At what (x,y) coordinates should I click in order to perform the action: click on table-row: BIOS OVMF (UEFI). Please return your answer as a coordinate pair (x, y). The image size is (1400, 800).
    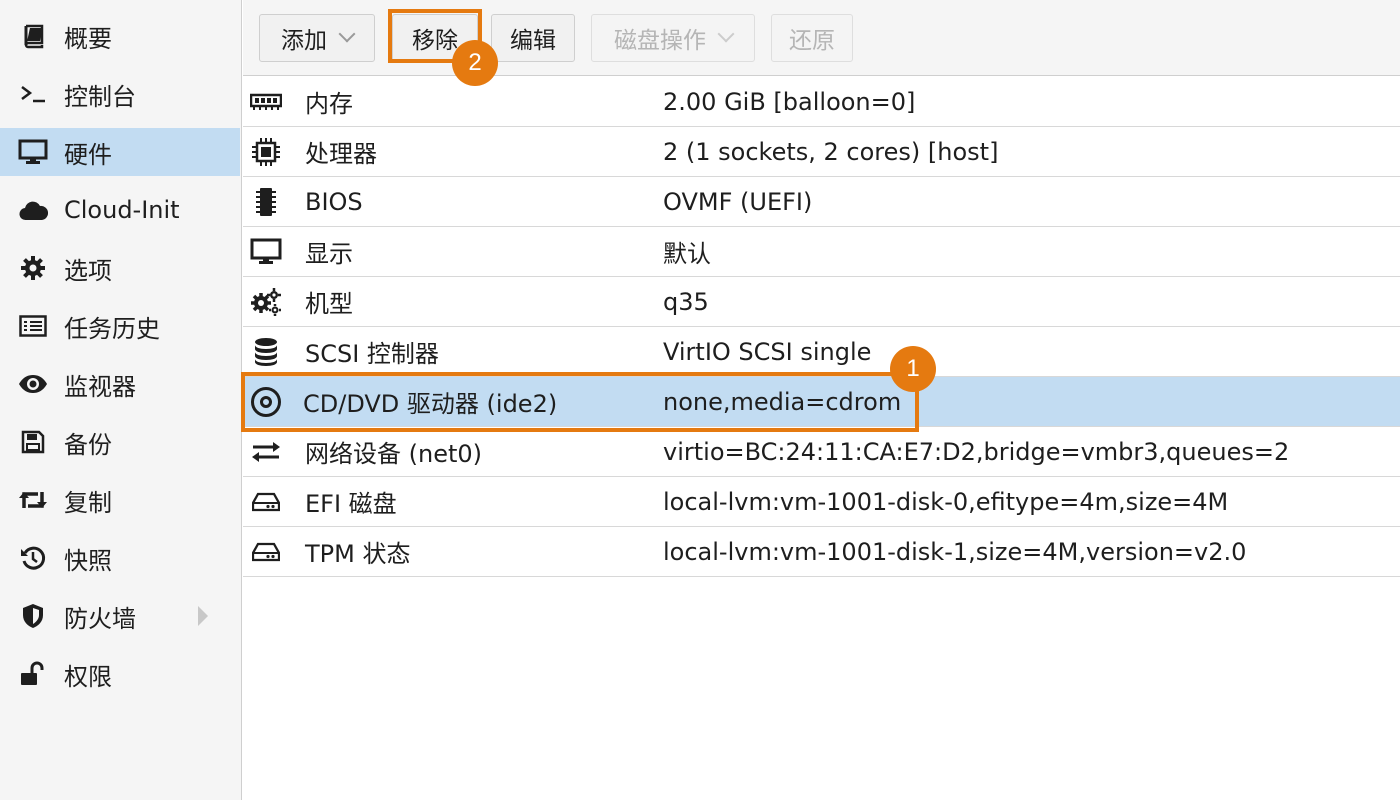
    Looking at the image, I should click on (821, 202).